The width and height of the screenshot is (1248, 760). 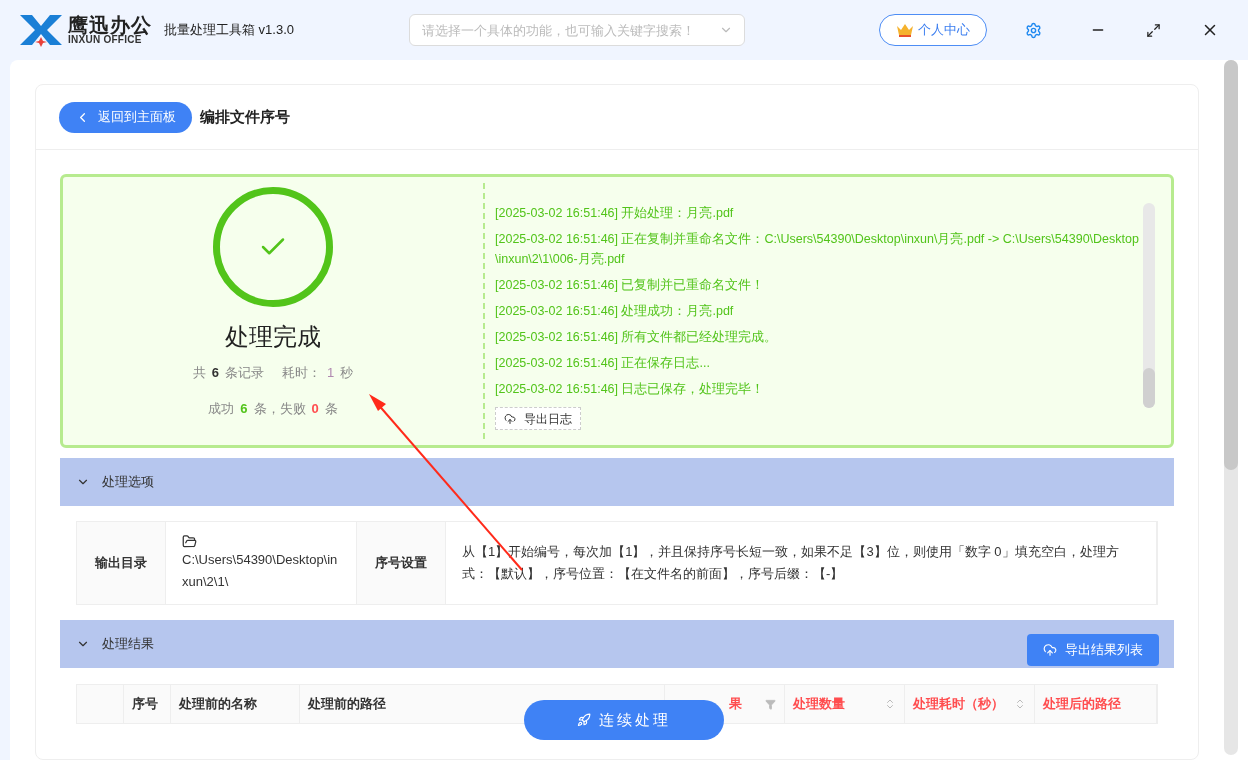 I want to click on stat-text: 1, so click(x=331, y=373).